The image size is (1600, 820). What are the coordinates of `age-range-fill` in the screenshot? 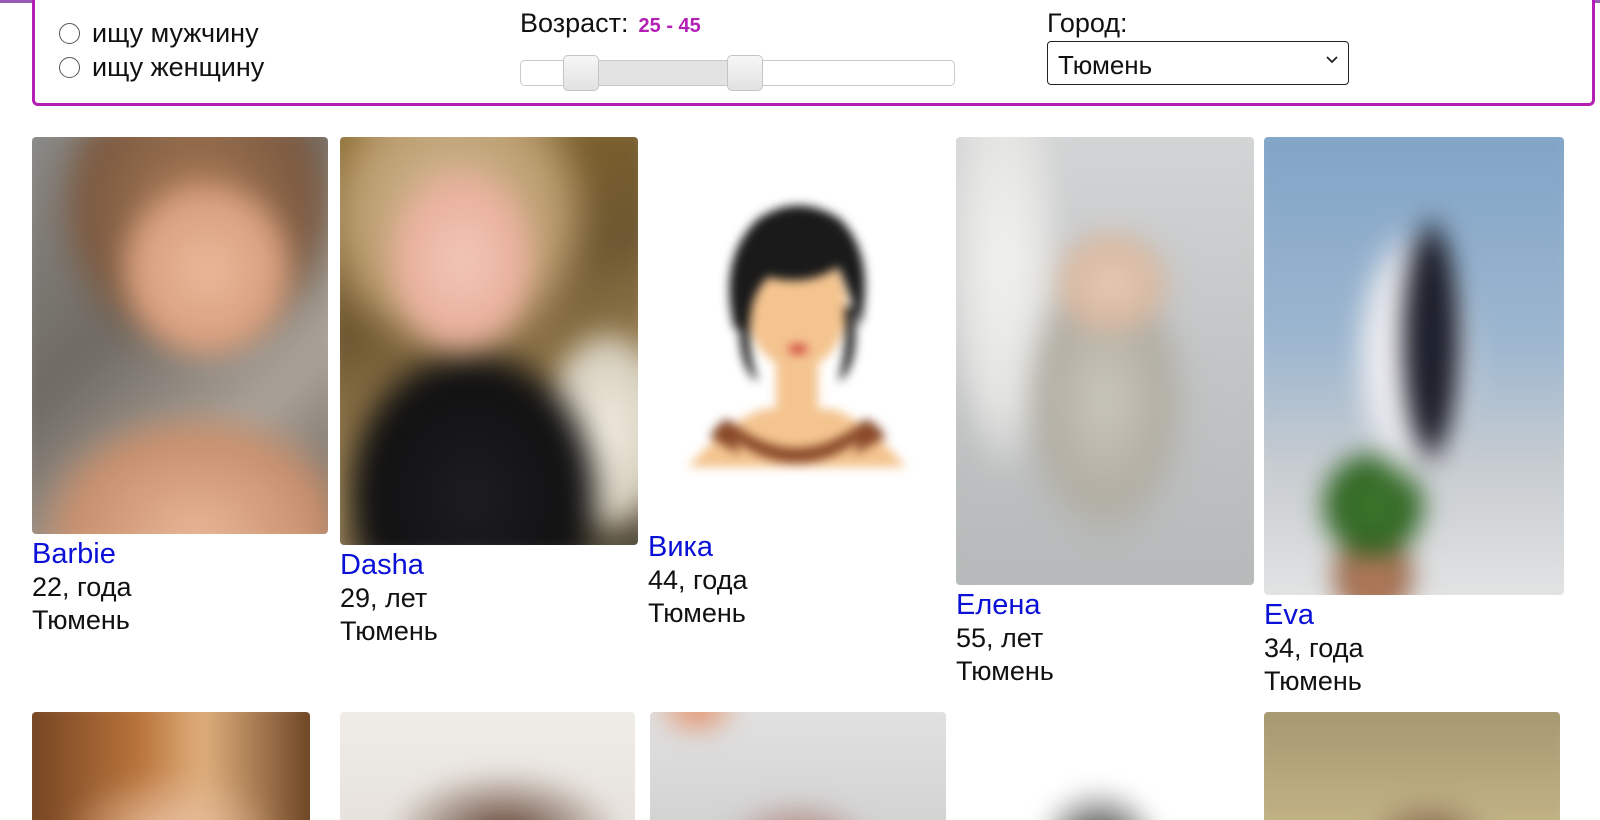 It's located at (663, 73).